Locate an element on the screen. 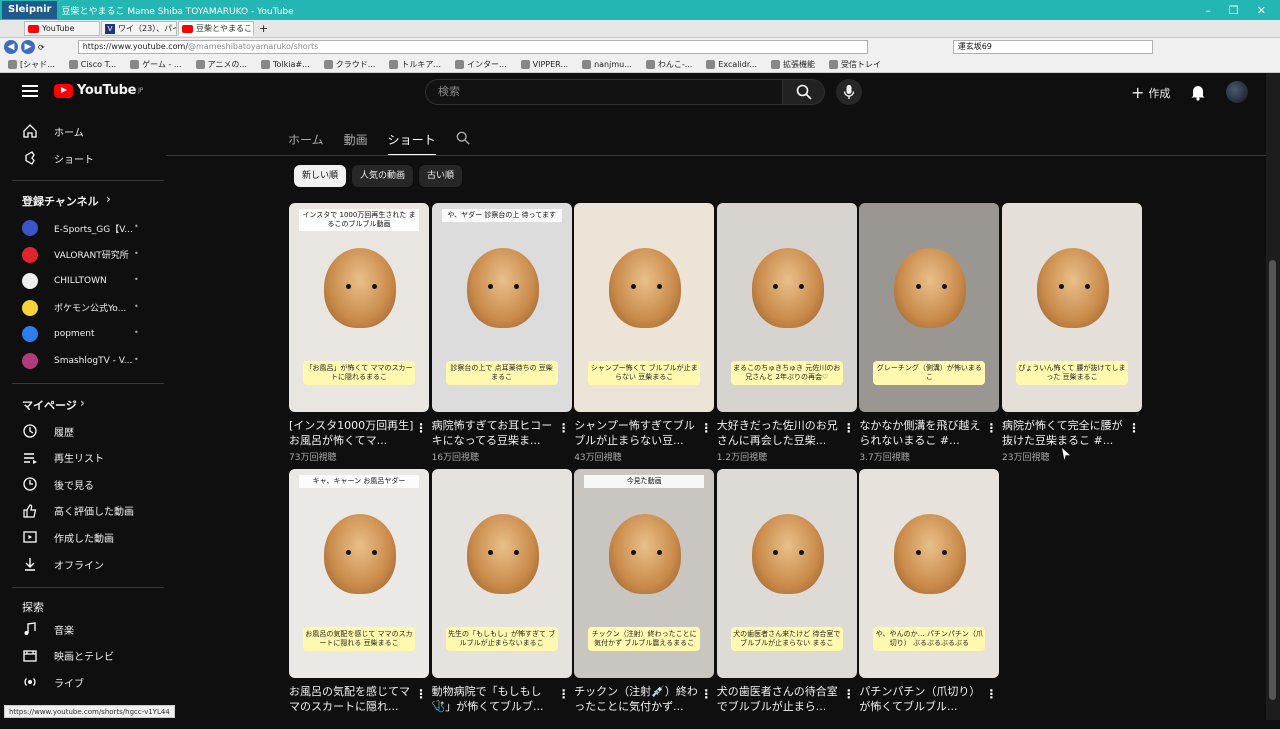 This screenshot has width=1280, height=729. sidebar-item-music: 音楽 is located at coordinates (48, 629).